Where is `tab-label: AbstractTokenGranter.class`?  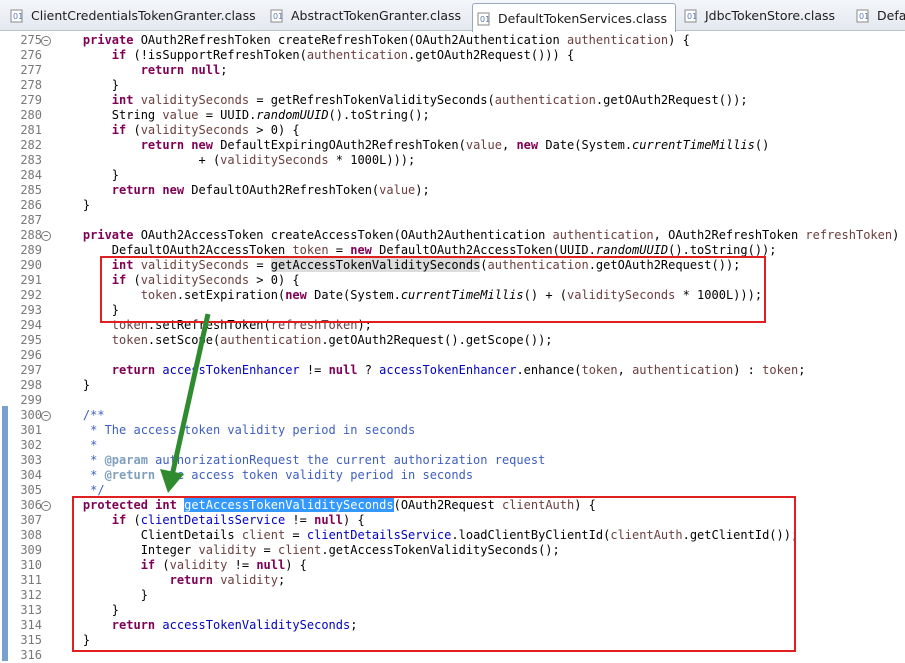
tab-label: AbstractTokenGranter.class is located at coordinates (376, 15).